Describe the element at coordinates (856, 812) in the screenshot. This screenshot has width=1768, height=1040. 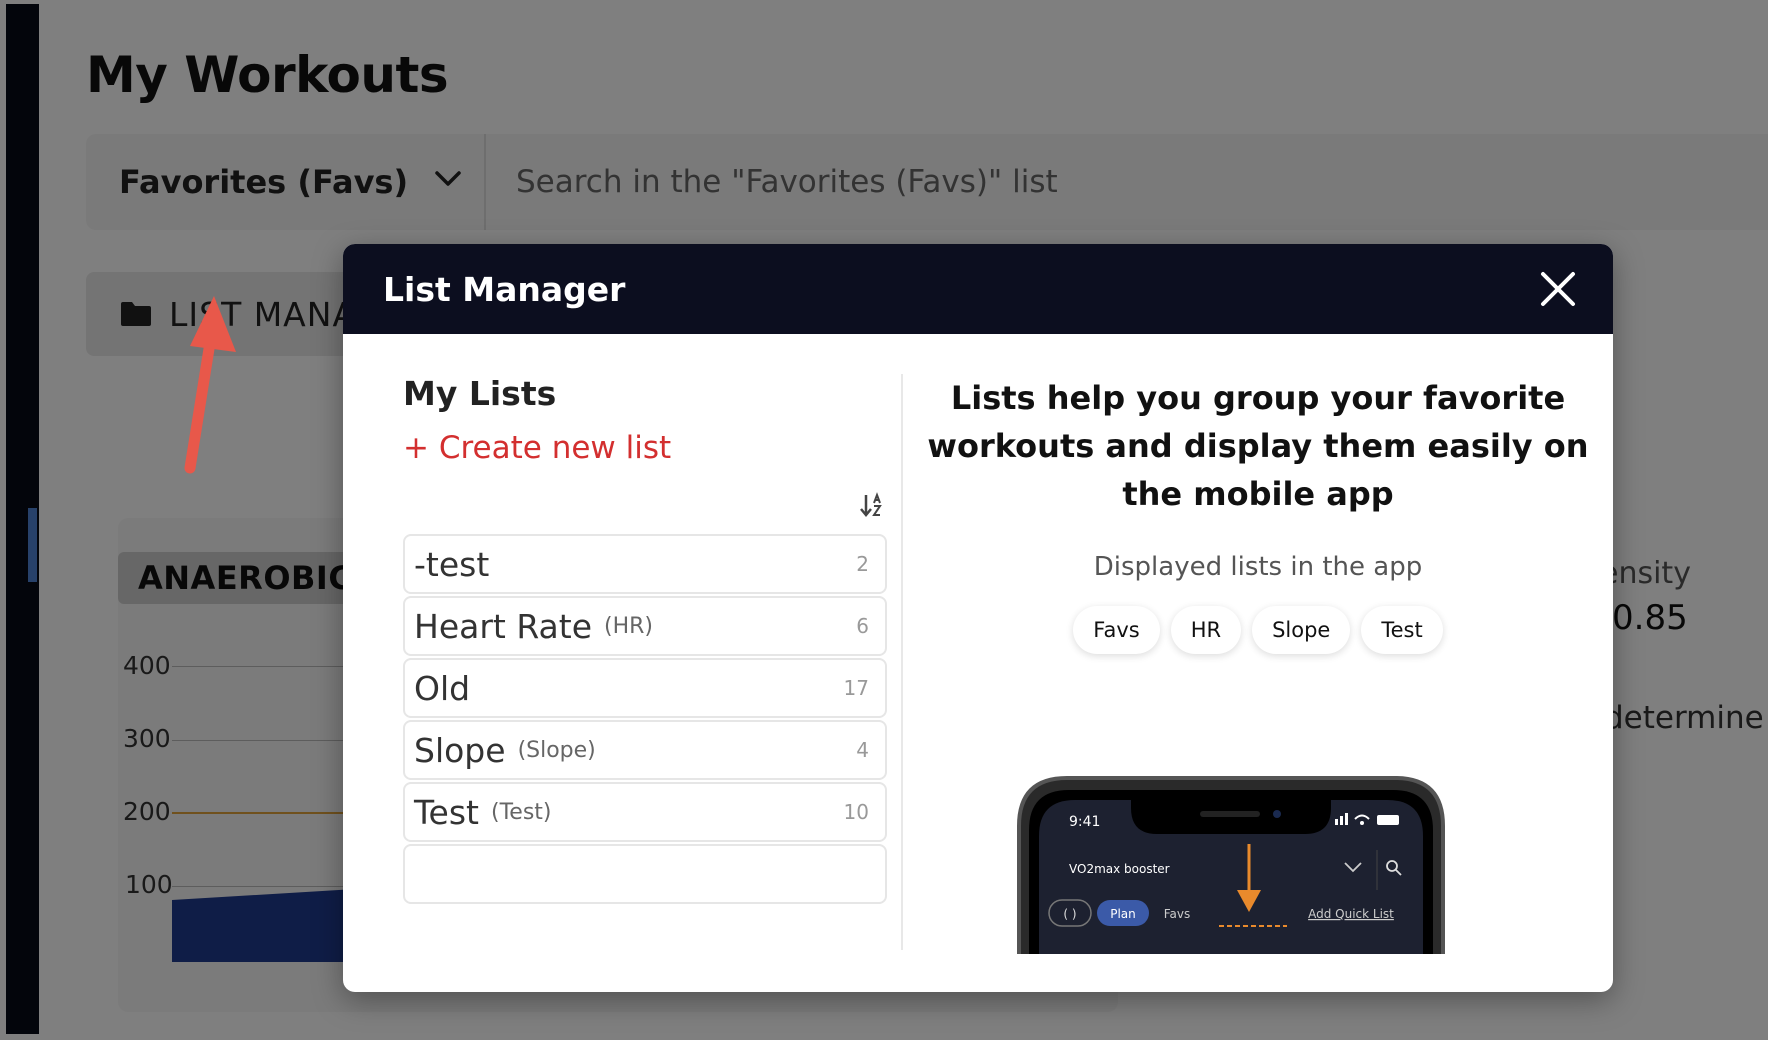
I see `list-item-count: 10` at that location.